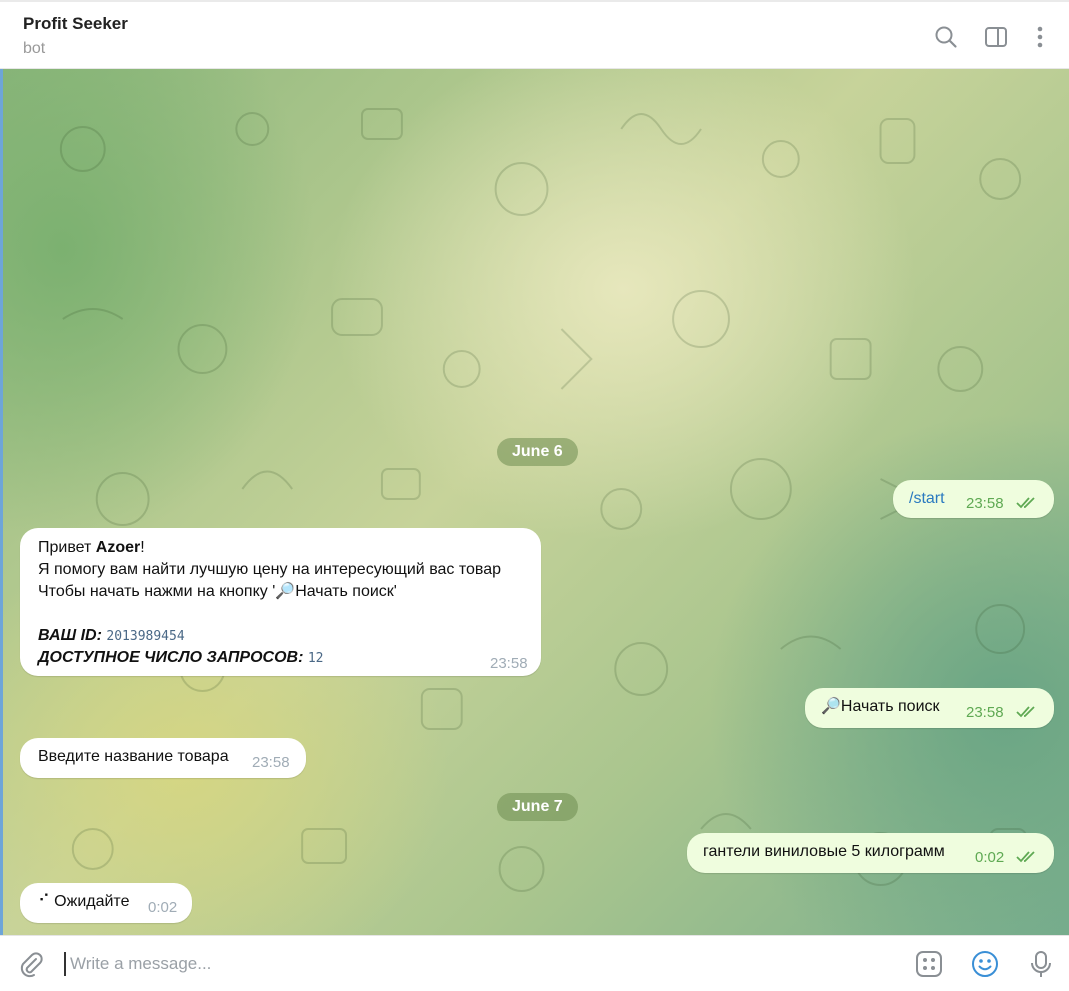  Describe the element at coordinates (996, 37) in the screenshot. I see `sidebar-toggle-icon` at that location.